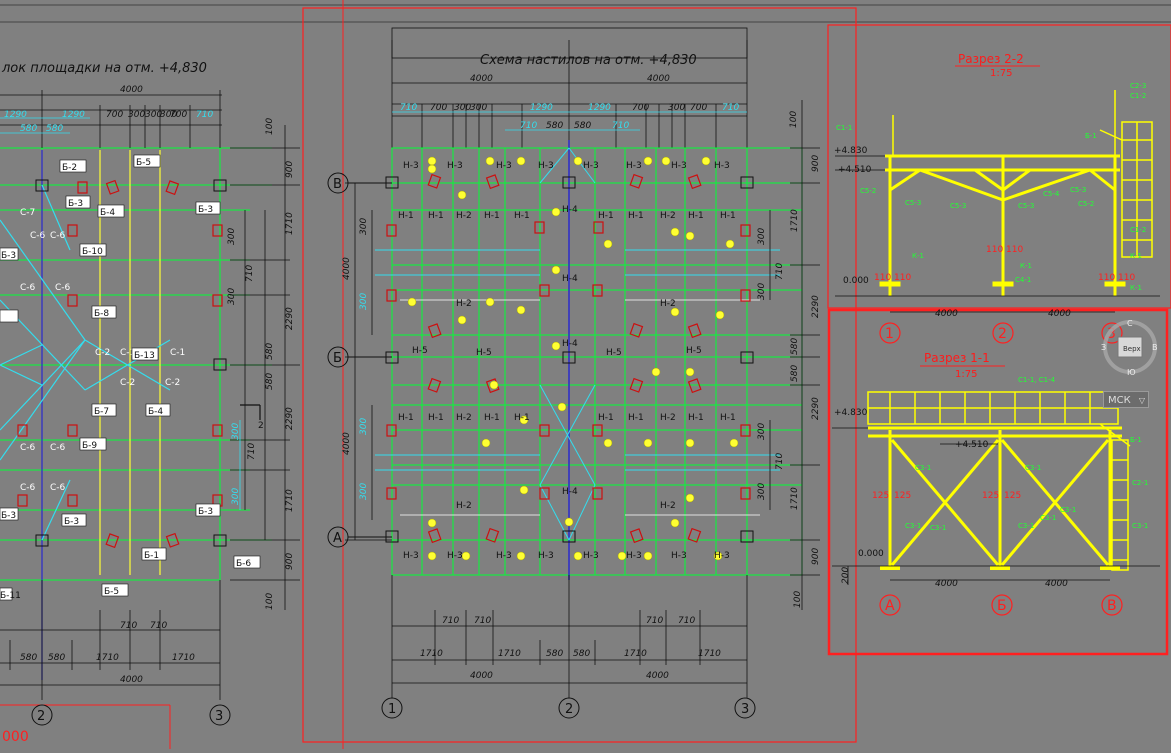  I want to click on ucs-menu-button: МСК ▽, so click(1126, 399).